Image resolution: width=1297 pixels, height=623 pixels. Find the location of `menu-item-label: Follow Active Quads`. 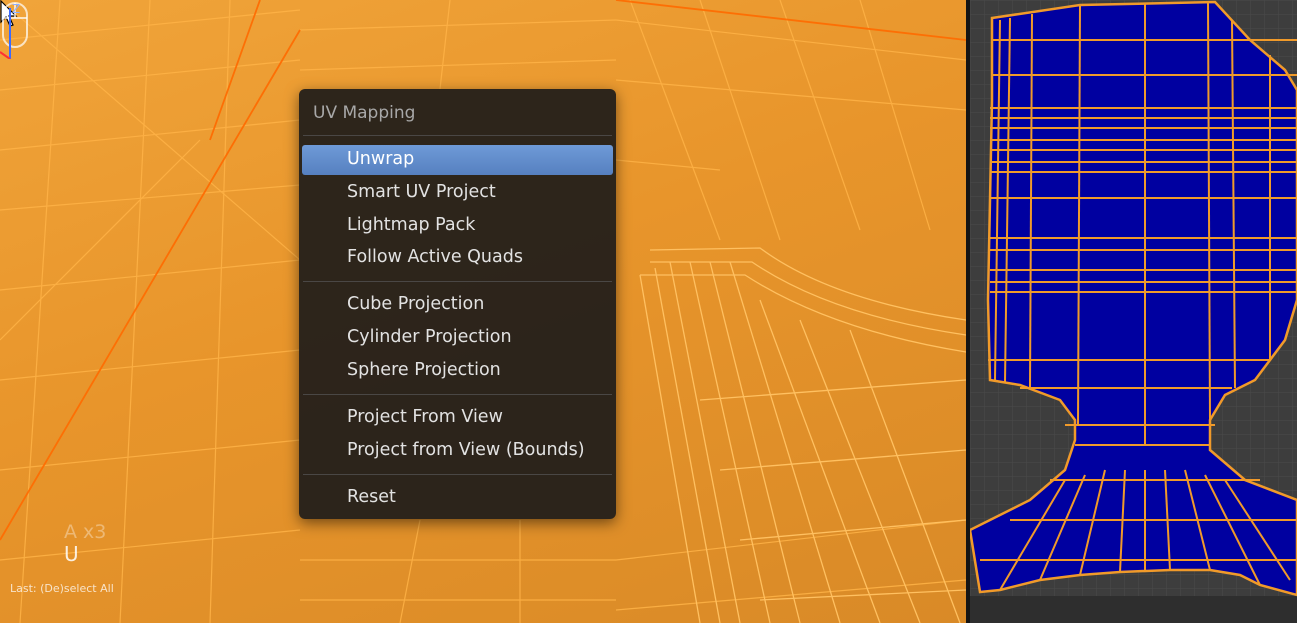

menu-item-label: Follow Active Quads is located at coordinates (435, 257).